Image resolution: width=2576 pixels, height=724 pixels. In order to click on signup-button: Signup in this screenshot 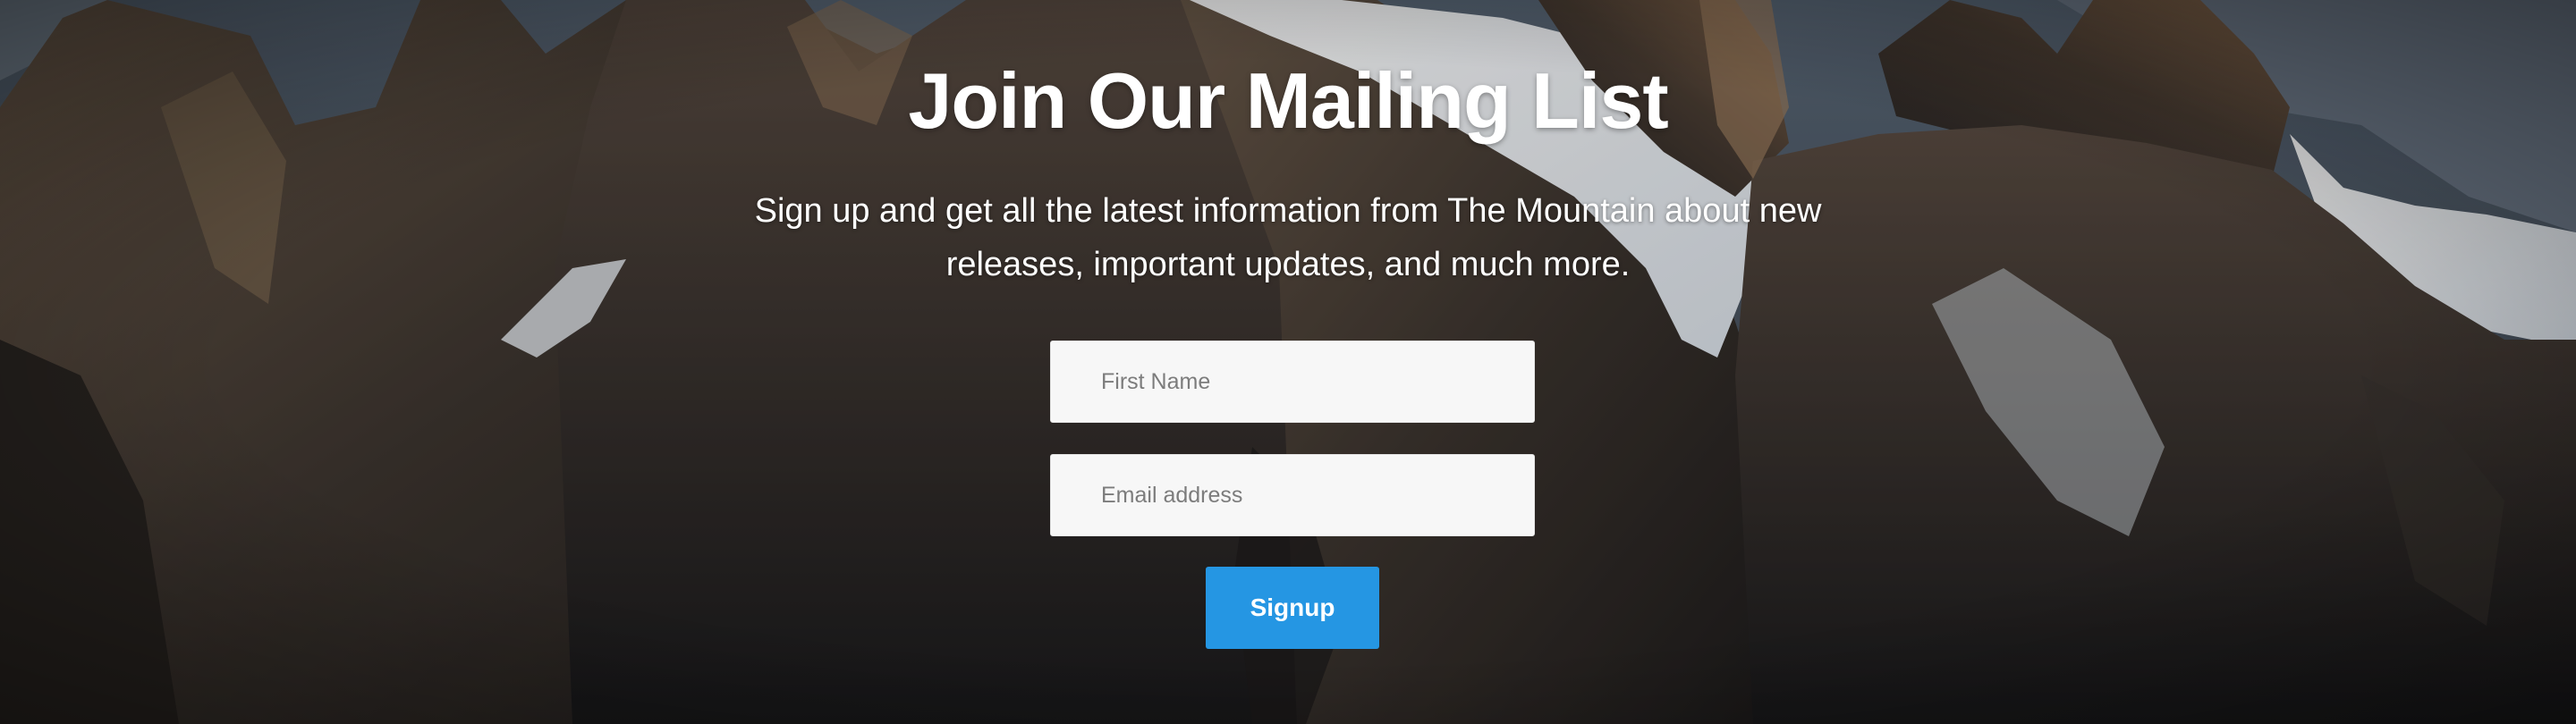, I will do `click(1292, 608)`.